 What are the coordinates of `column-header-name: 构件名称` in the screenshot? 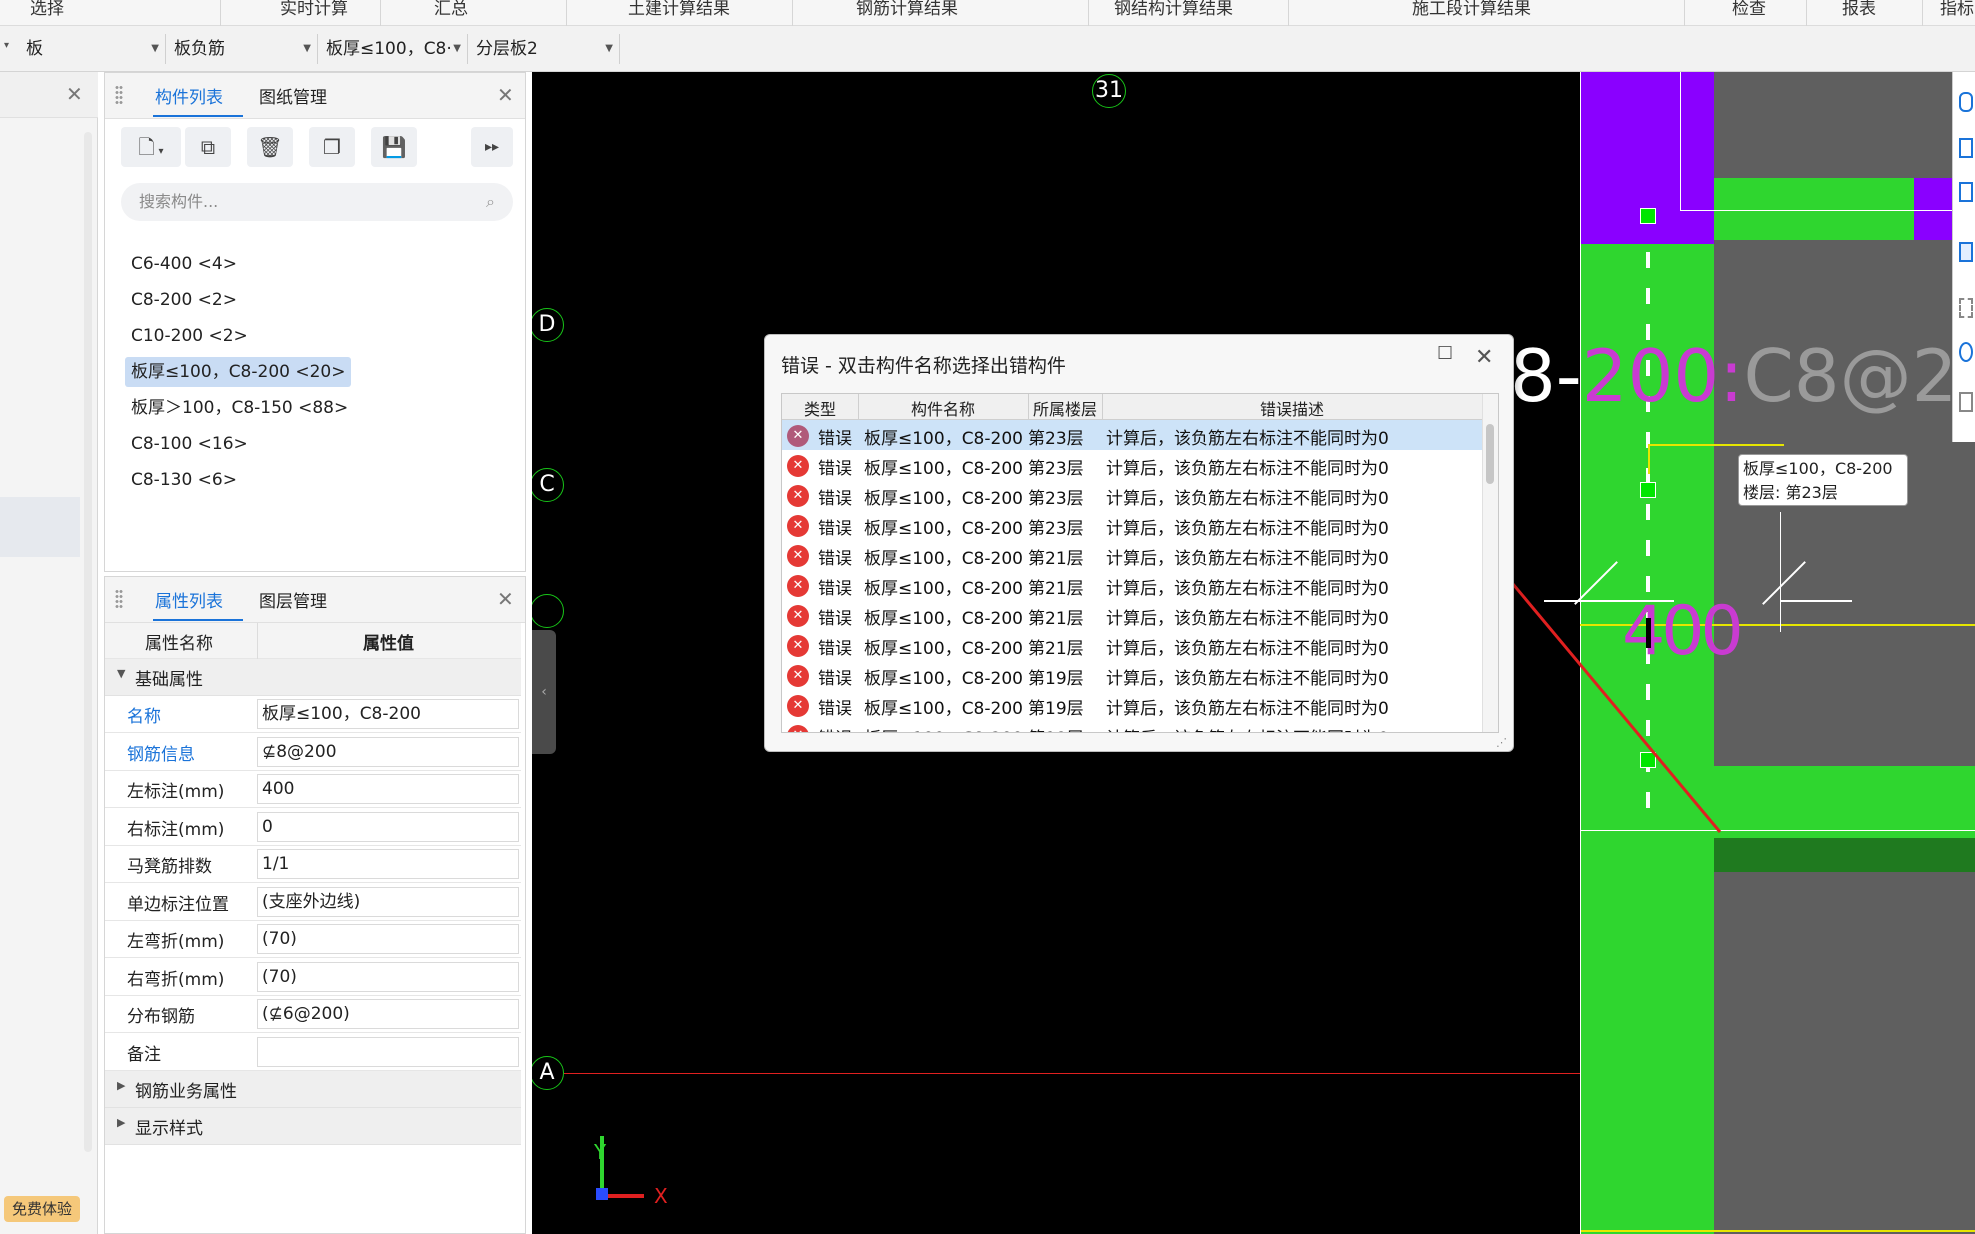 It's located at (943, 408).